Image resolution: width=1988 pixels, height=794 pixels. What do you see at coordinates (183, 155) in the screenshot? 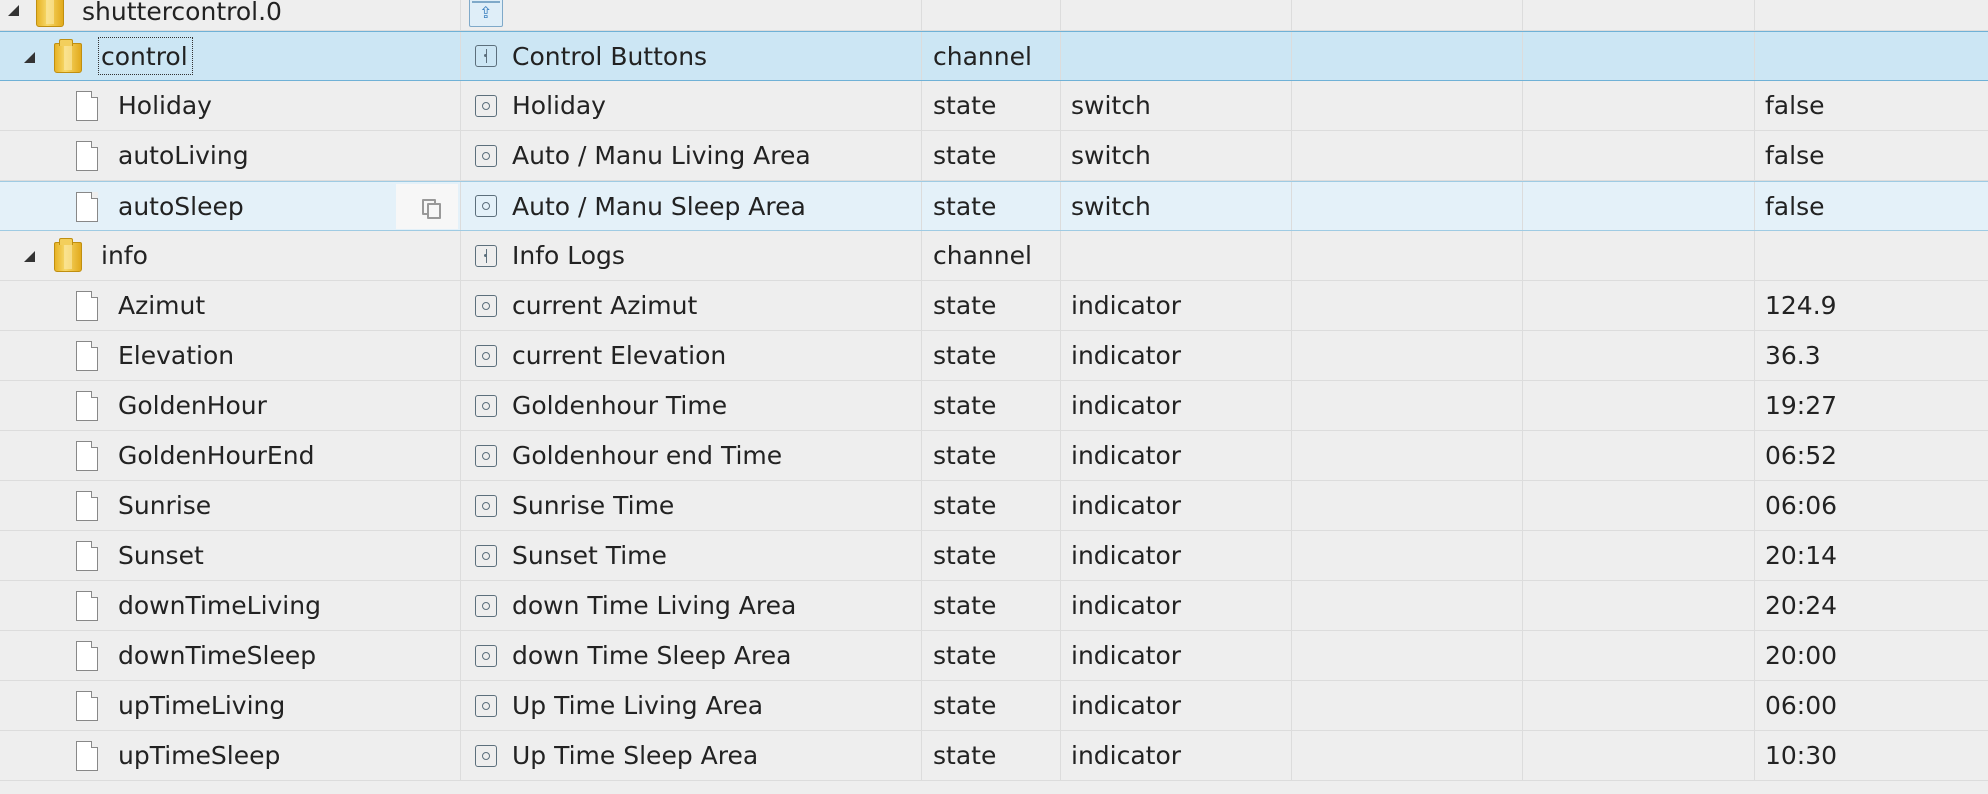
I see `object-id-label: autoLiving` at bounding box center [183, 155].